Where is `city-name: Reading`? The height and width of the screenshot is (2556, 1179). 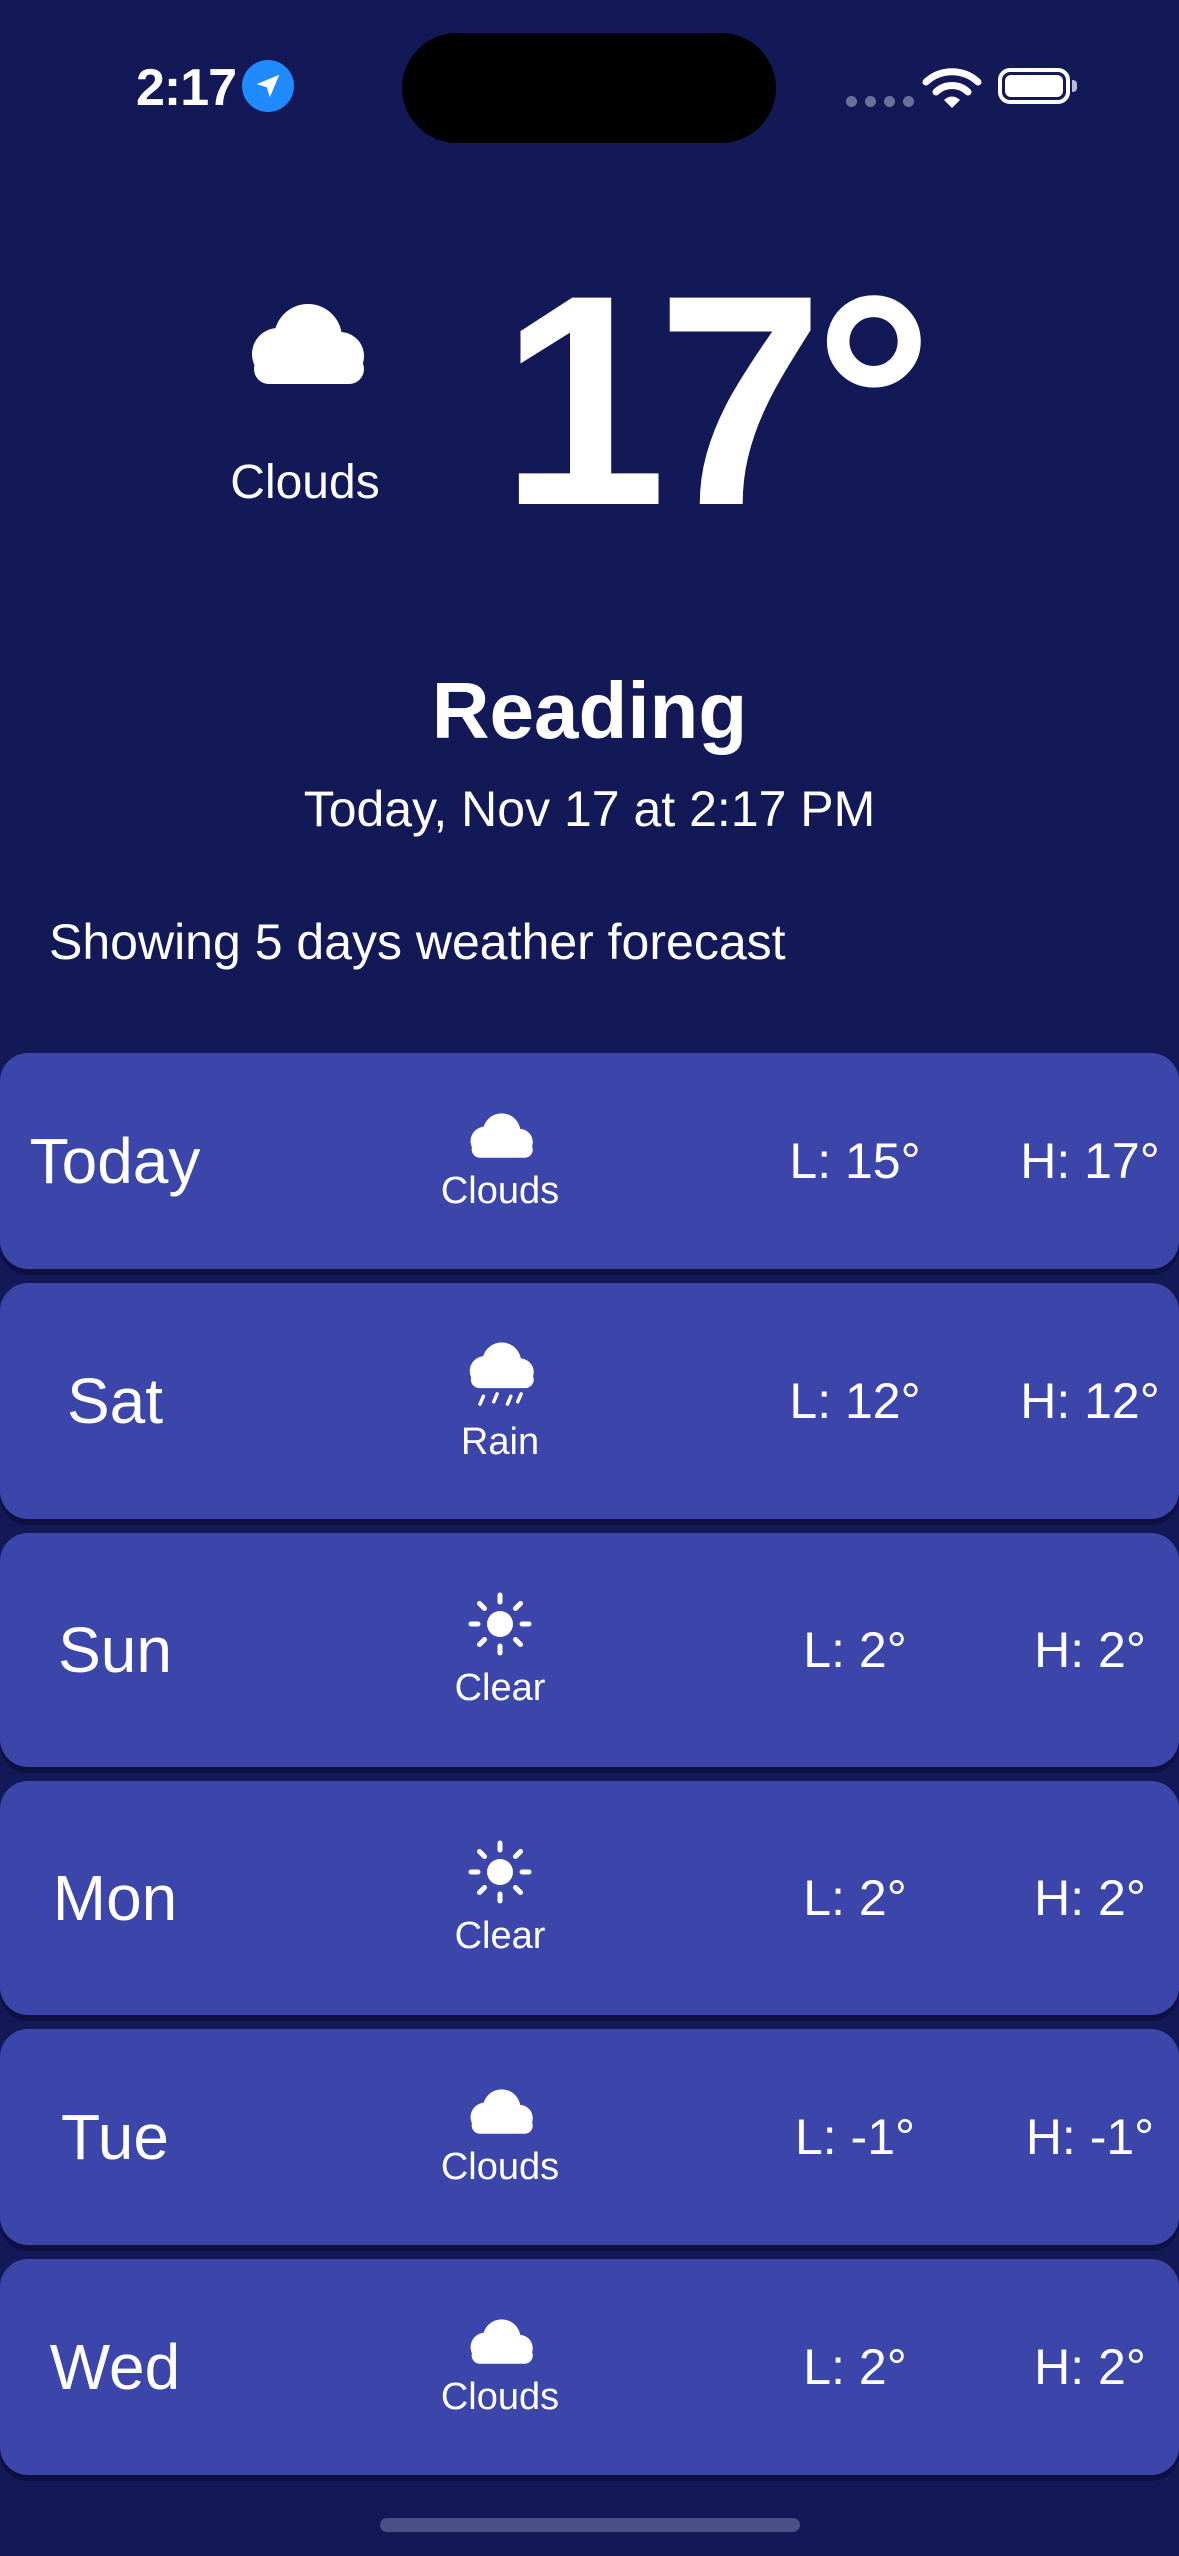 city-name: Reading is located at coordinates (589, 710).